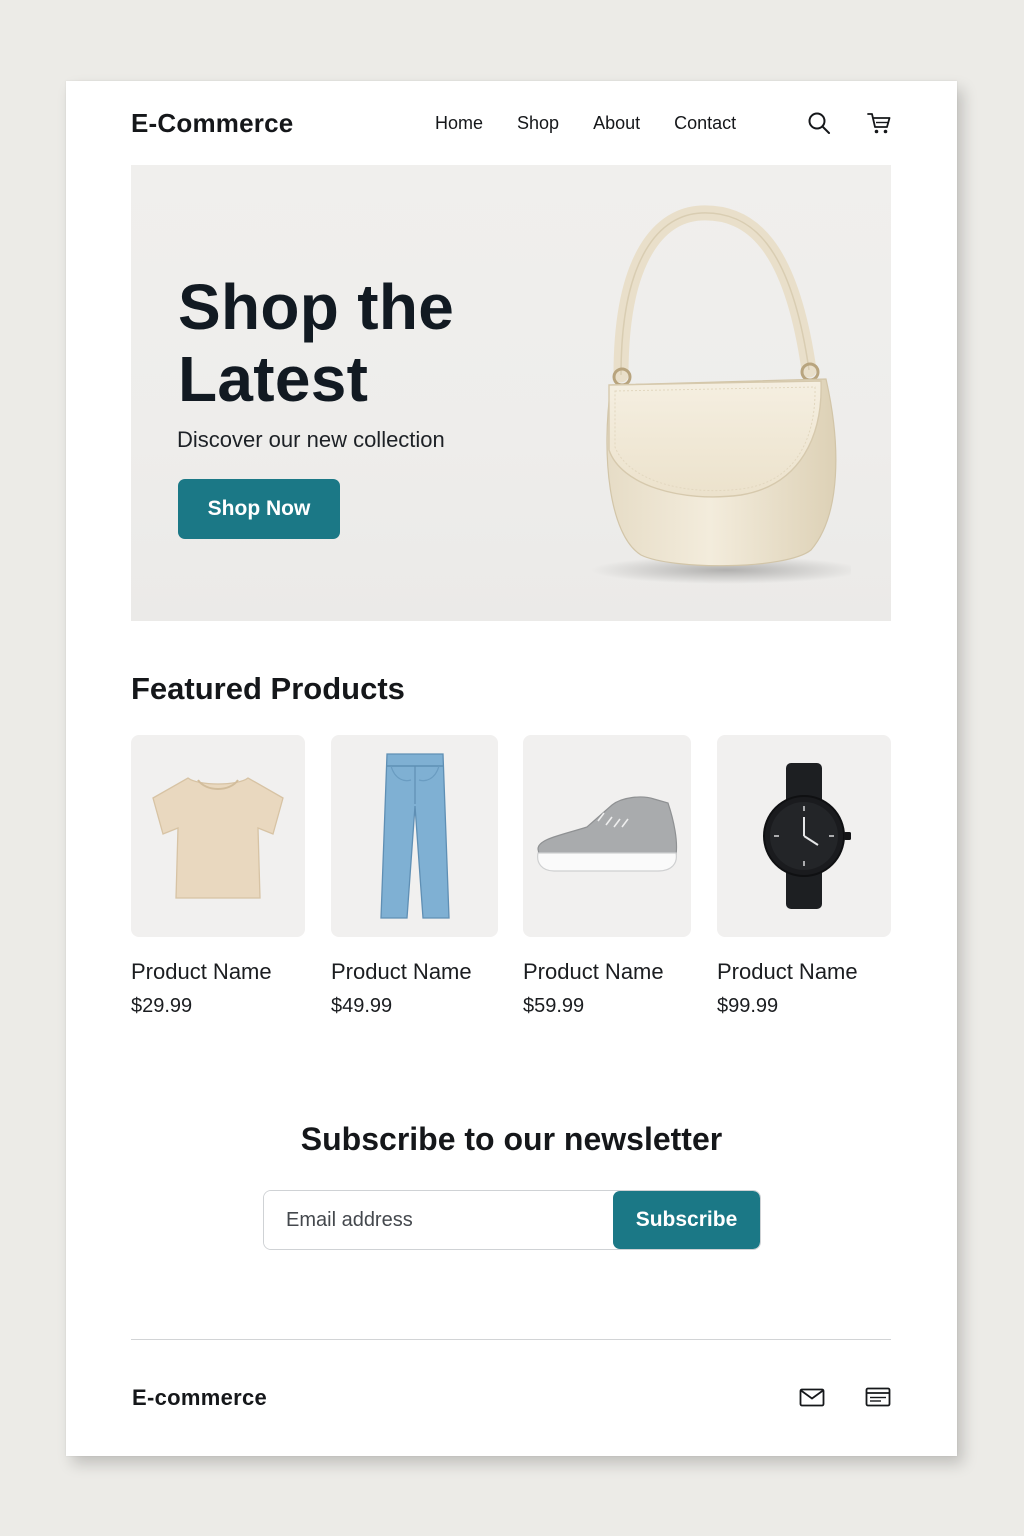 This screenshot has width=1024, height=1536. What do you see at coordinates (748, 1006) in the screenshot?
I see `product-price: $99.99` at bounding box center [748, 1006].